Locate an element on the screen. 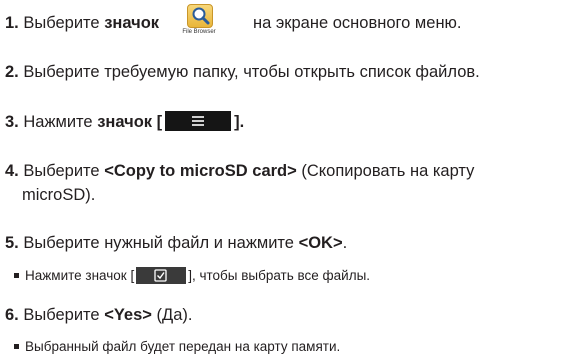  sub-text: Нажмите значок [ is located at coordinates (80, 275).